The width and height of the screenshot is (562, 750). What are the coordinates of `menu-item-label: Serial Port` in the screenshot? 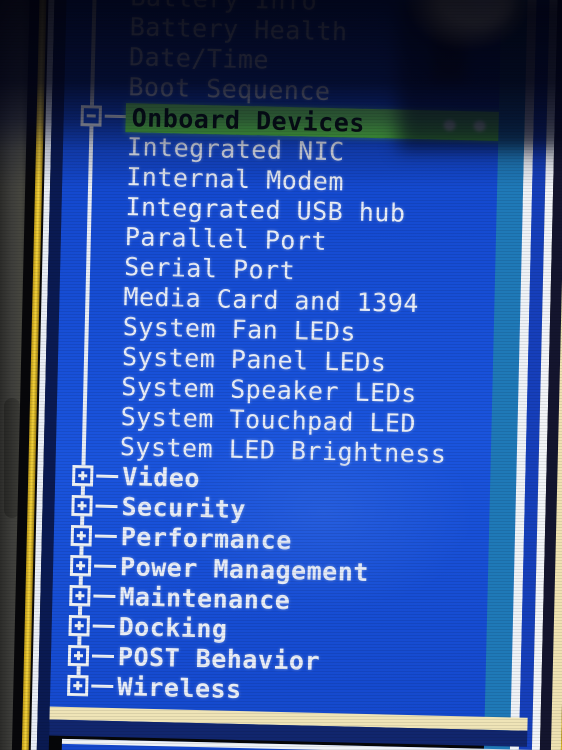 It's located at (209, 269).